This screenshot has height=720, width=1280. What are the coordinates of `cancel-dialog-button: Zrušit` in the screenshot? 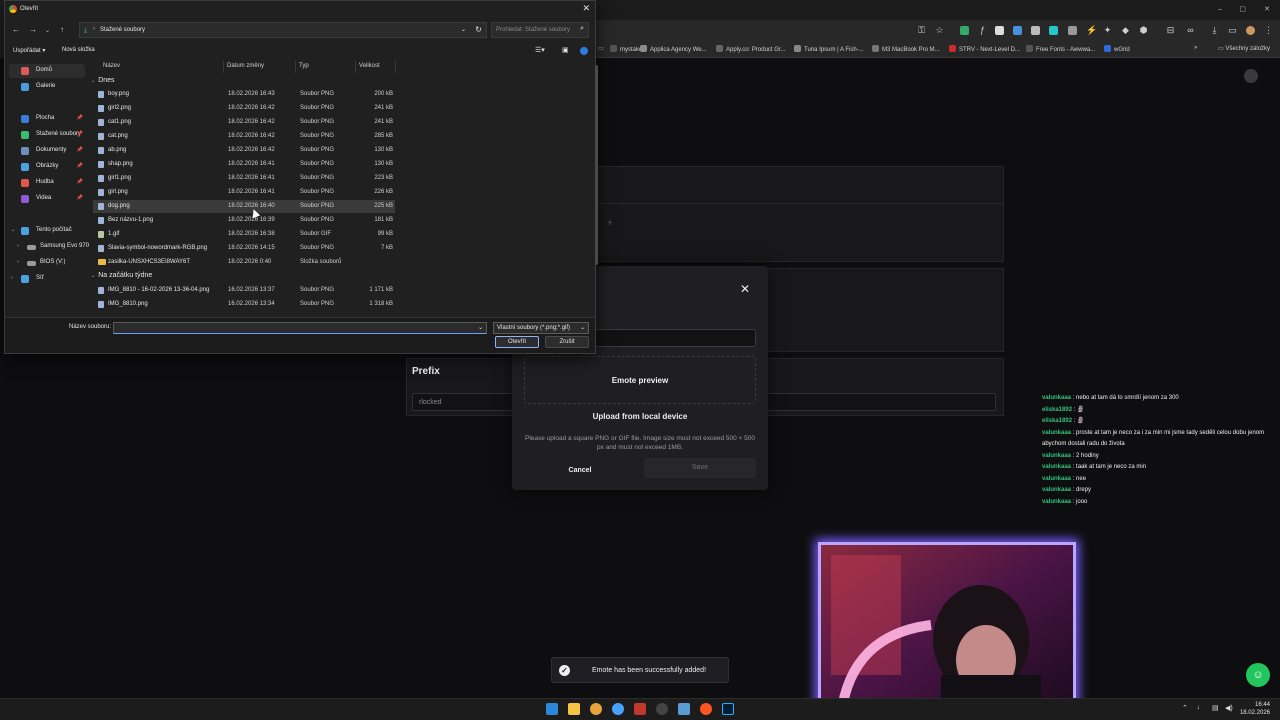 It's located at (567, 342).